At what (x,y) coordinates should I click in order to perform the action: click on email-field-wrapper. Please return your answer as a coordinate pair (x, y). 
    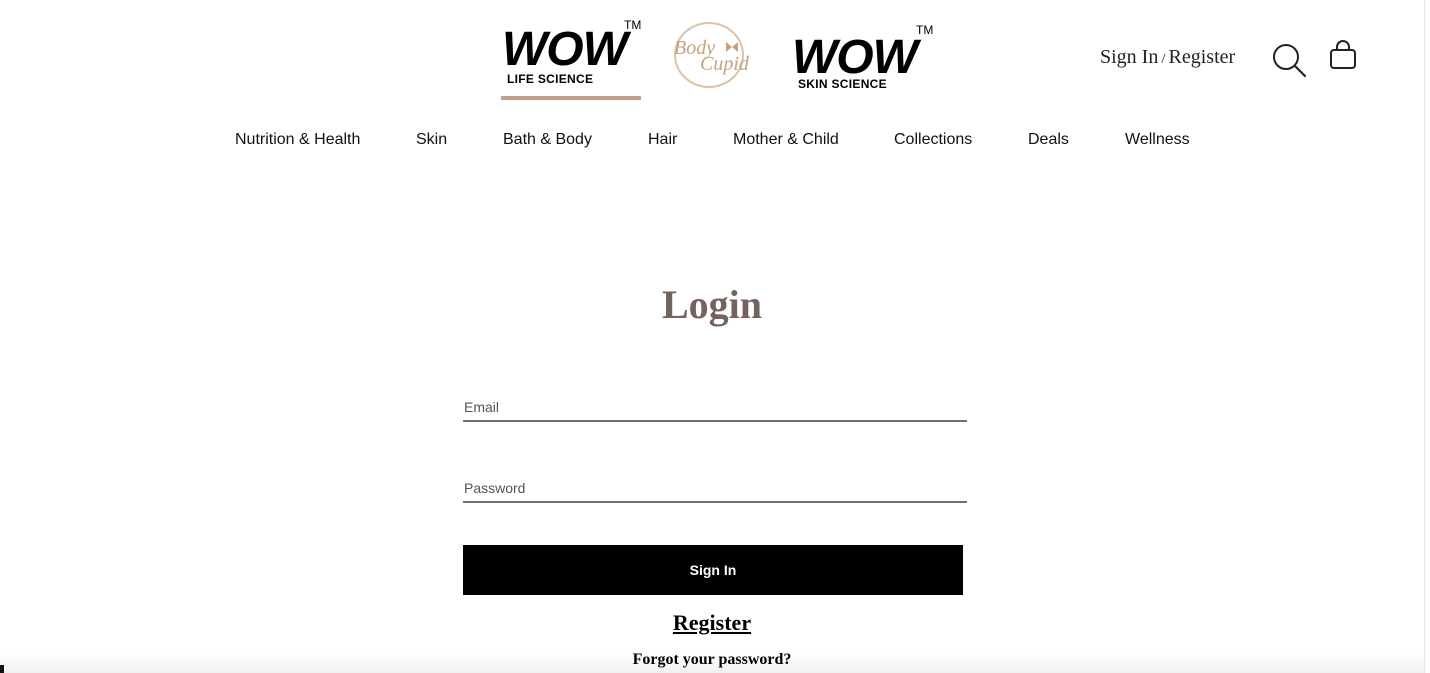
    Looking at the image, I should click on (715, 402).